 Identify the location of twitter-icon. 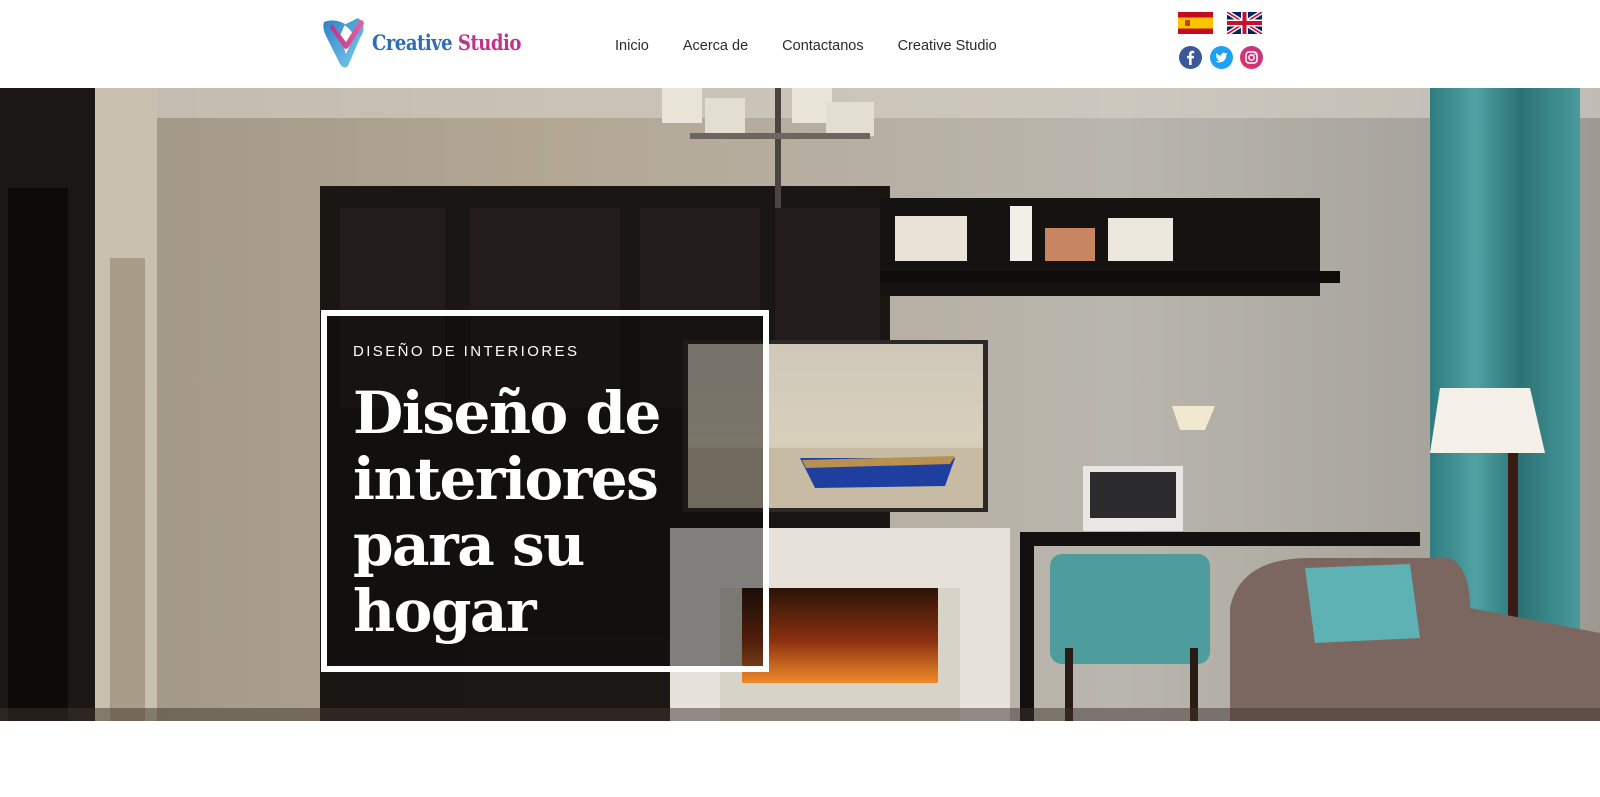
(1221, 57).